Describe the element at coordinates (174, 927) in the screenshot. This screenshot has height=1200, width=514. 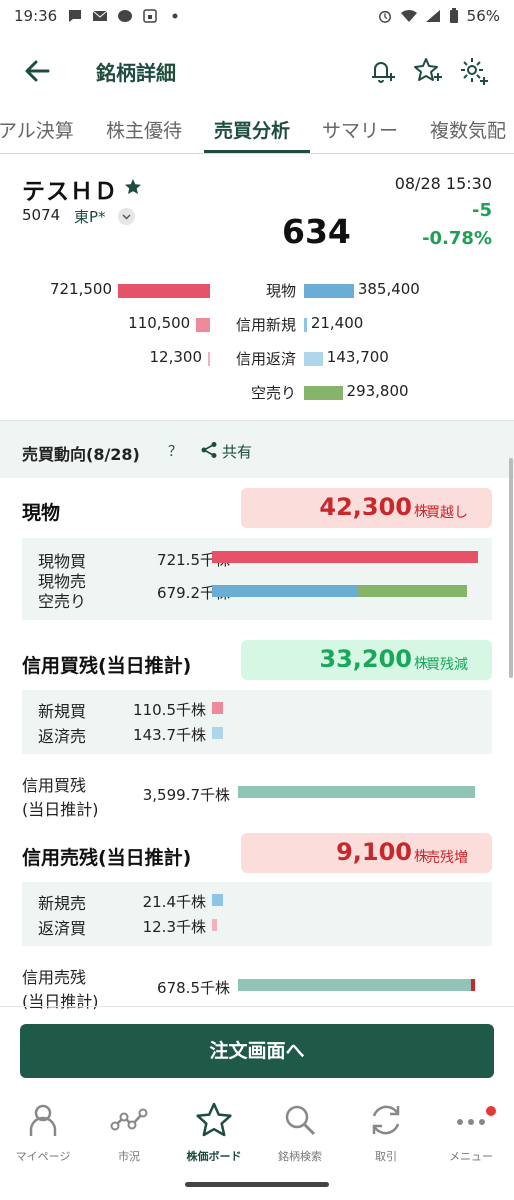
I see `repay-buy-value: 12.3千株` at that location.